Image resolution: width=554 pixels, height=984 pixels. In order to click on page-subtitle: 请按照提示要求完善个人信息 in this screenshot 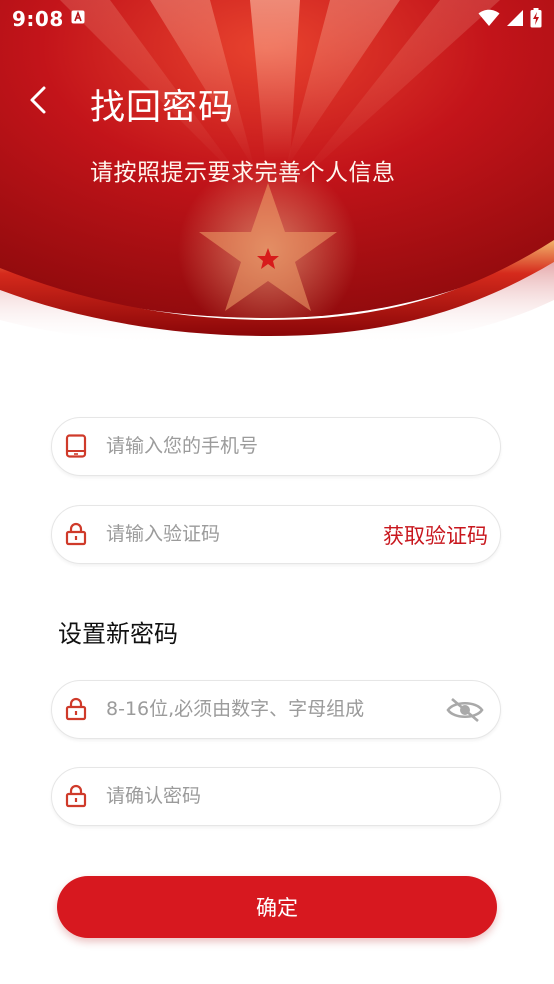, I will do `click(243, 173)`.